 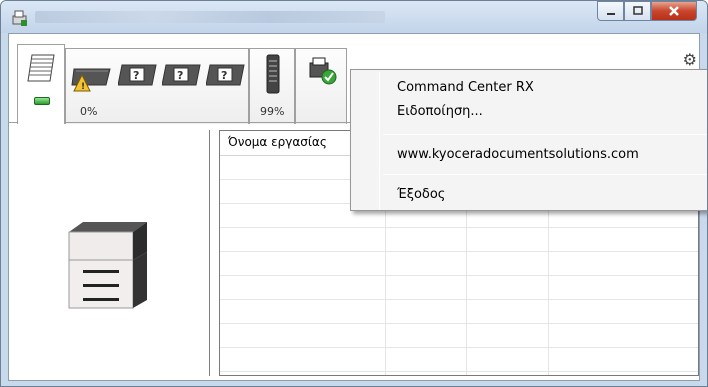 I want to click on gear-icon: ⚙, so click(x=690, y=59).